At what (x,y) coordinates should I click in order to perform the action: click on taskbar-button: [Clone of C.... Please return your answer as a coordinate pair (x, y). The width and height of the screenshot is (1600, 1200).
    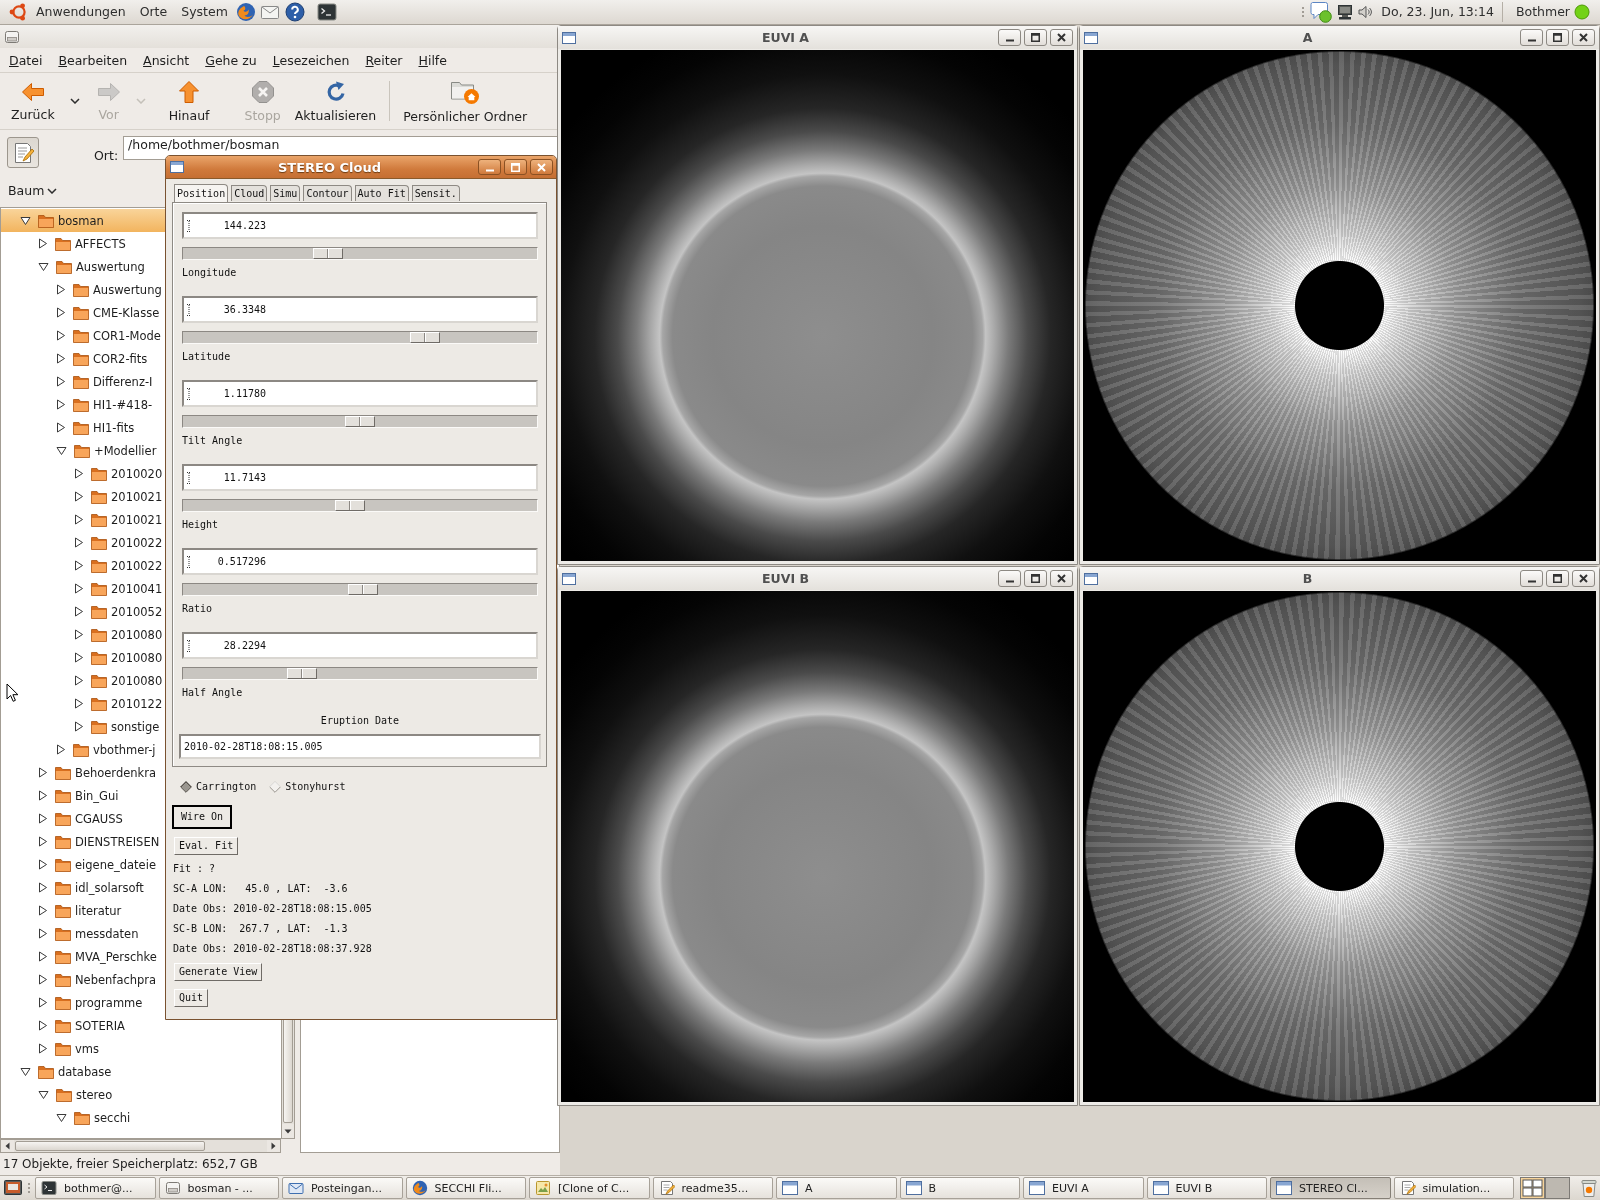
    Looking at the image, I should click on (589, 1188).